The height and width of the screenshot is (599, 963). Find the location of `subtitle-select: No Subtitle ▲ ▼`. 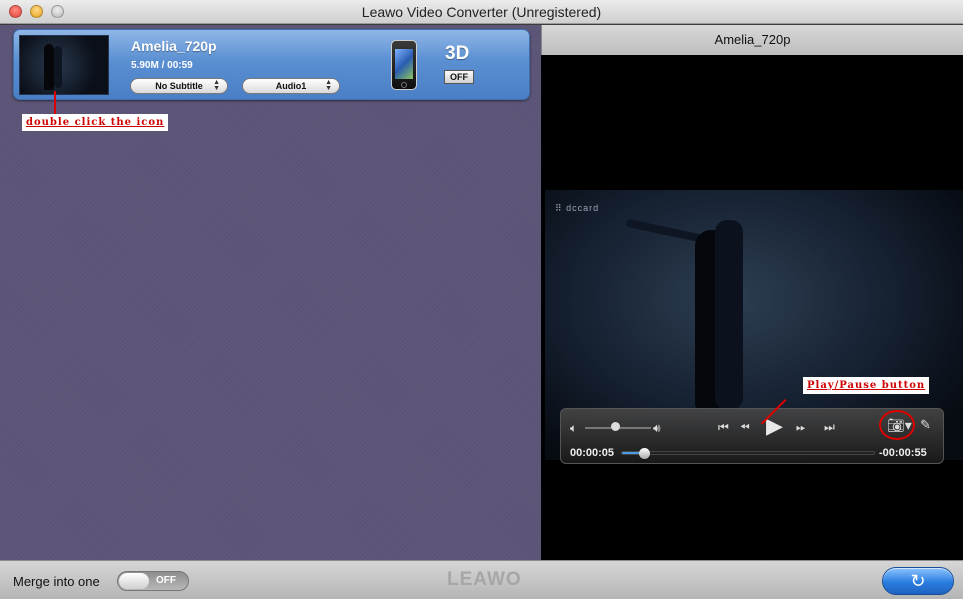

subtitle-select: No Subtitle ▲ ▼ is located at coordinates (179, 86).